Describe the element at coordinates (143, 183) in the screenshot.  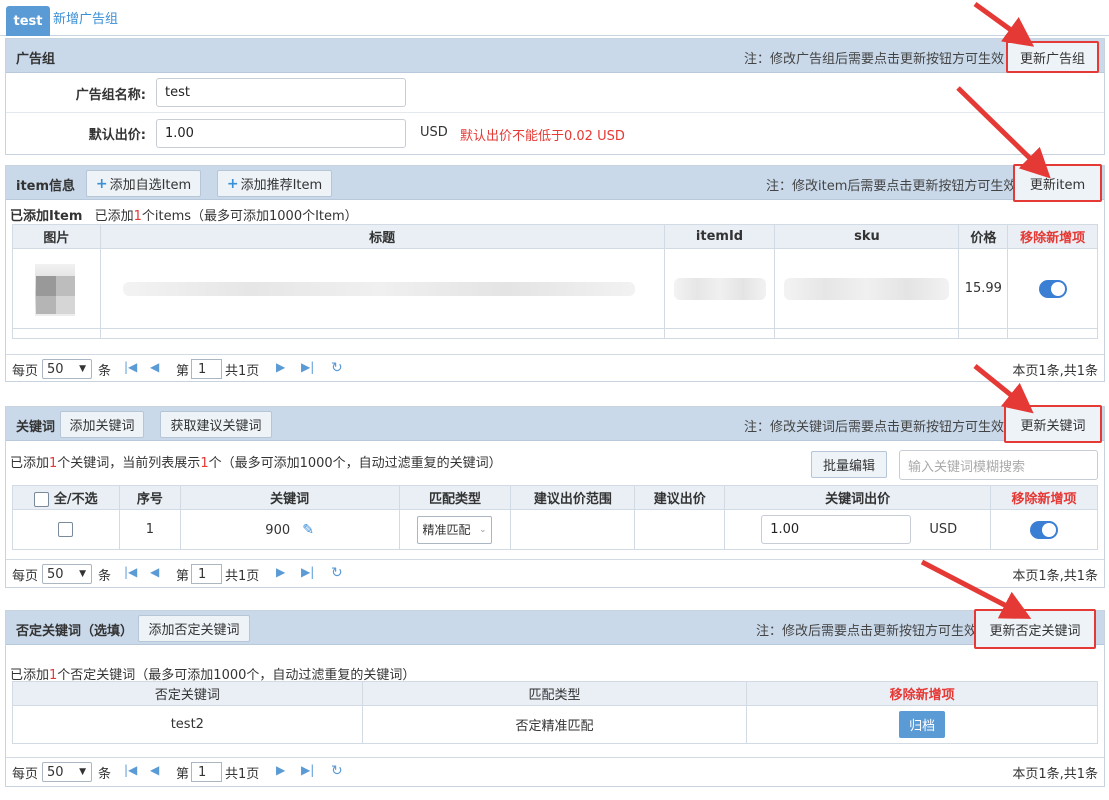
I see `add-custom-item-button: + 添加自选Item` at that location.